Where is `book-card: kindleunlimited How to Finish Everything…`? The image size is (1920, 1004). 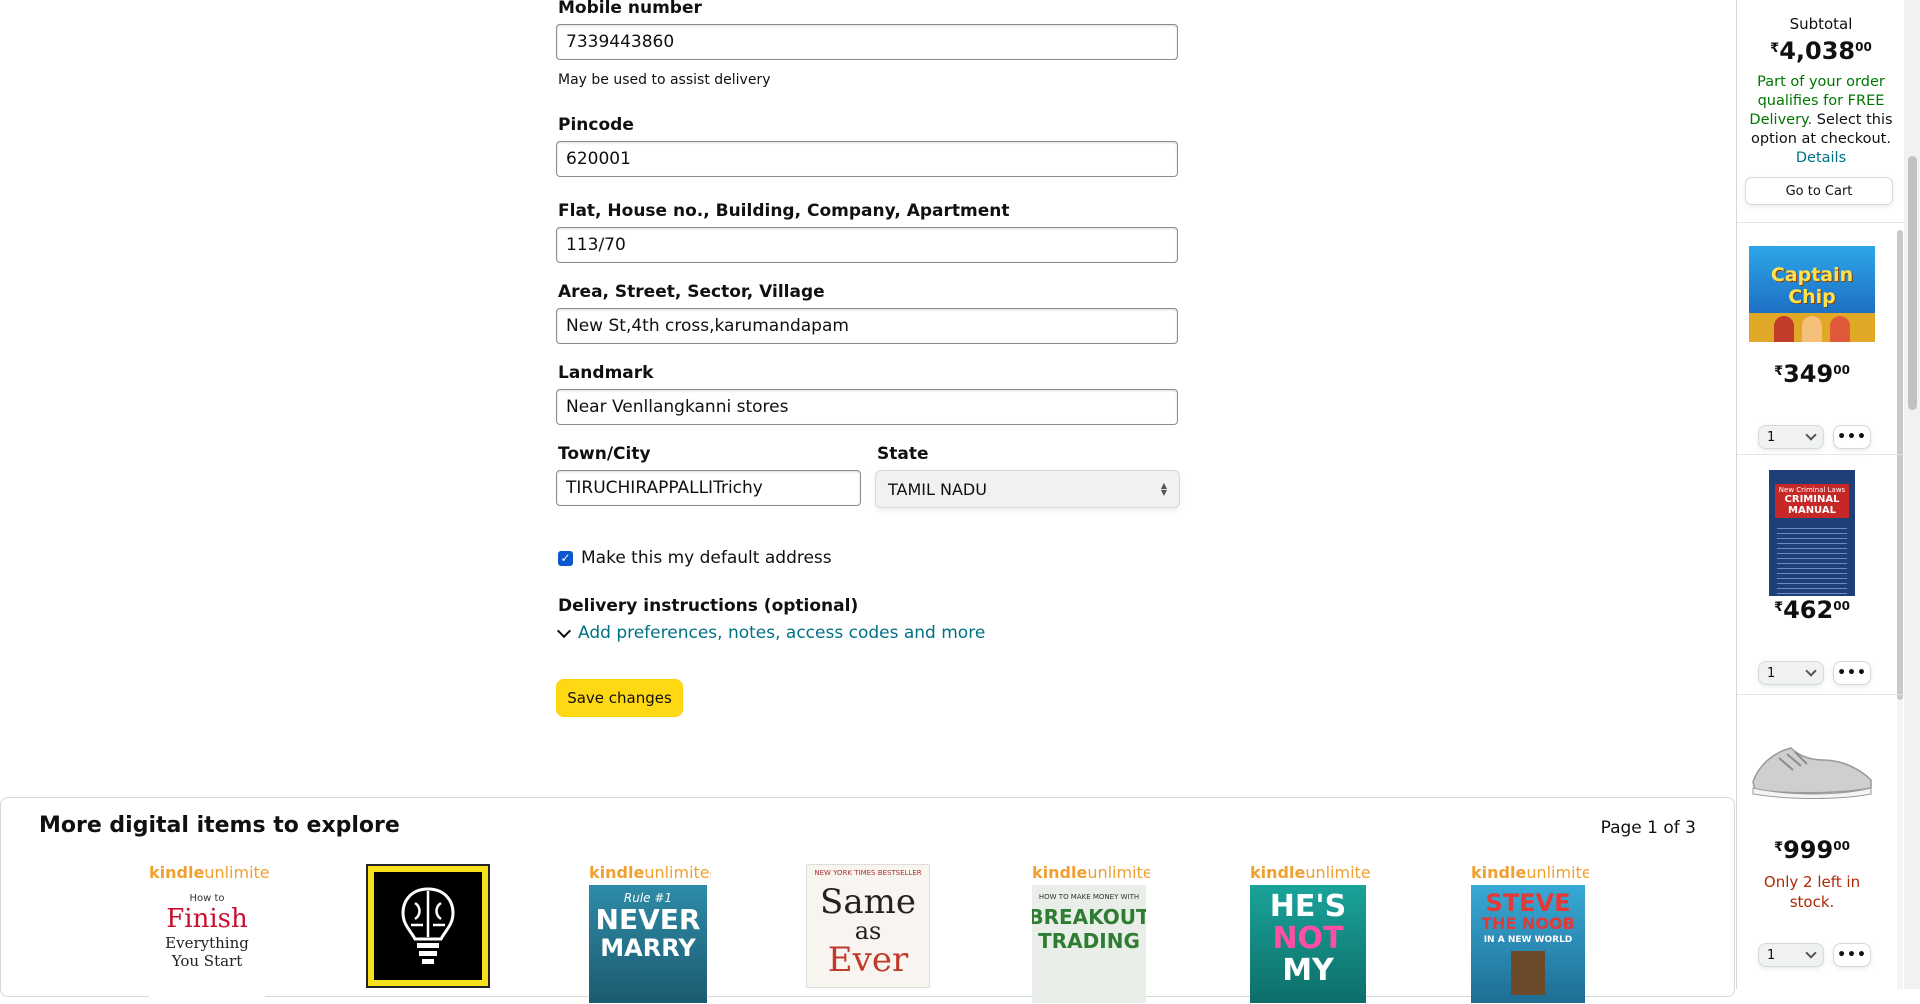 book-card: kindleunlimited How to Finish Everything… is located at coordinates (209, 934).